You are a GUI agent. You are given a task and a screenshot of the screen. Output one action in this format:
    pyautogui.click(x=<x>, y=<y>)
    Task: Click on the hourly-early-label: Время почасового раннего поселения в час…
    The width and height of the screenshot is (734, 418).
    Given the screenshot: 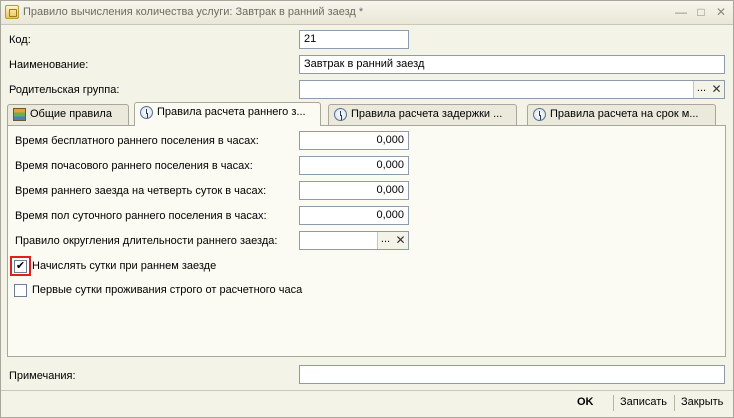 What is the action you would take?
    pyautogui.click(x=134, y=166)
    